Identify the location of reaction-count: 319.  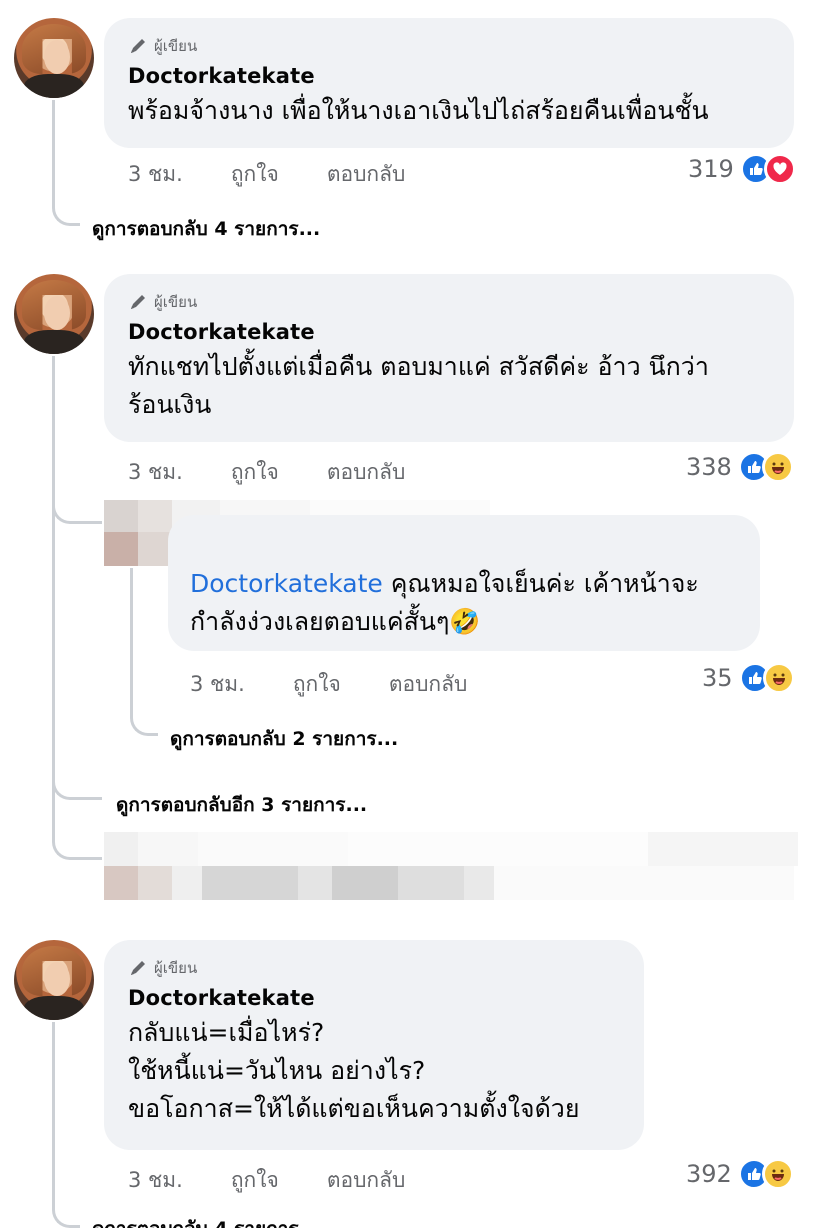
(711, 169).